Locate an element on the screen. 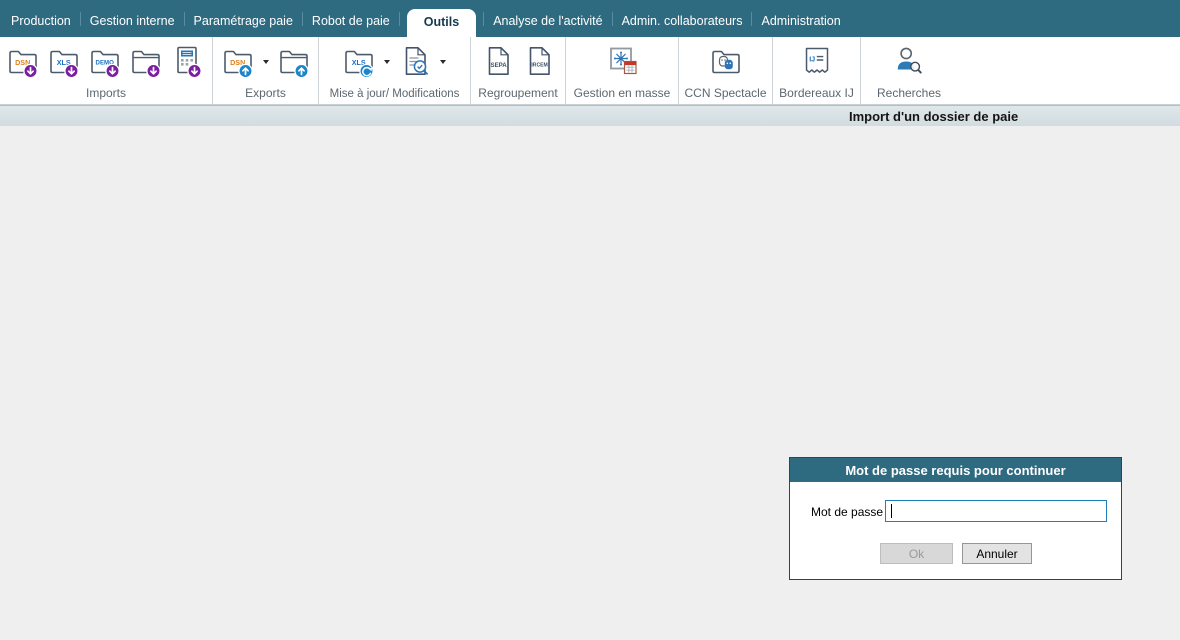 The width and height of the screenshot is (1180, 640). panel-title: Import d'un dossier de paie is located at coordinates (934, 116).